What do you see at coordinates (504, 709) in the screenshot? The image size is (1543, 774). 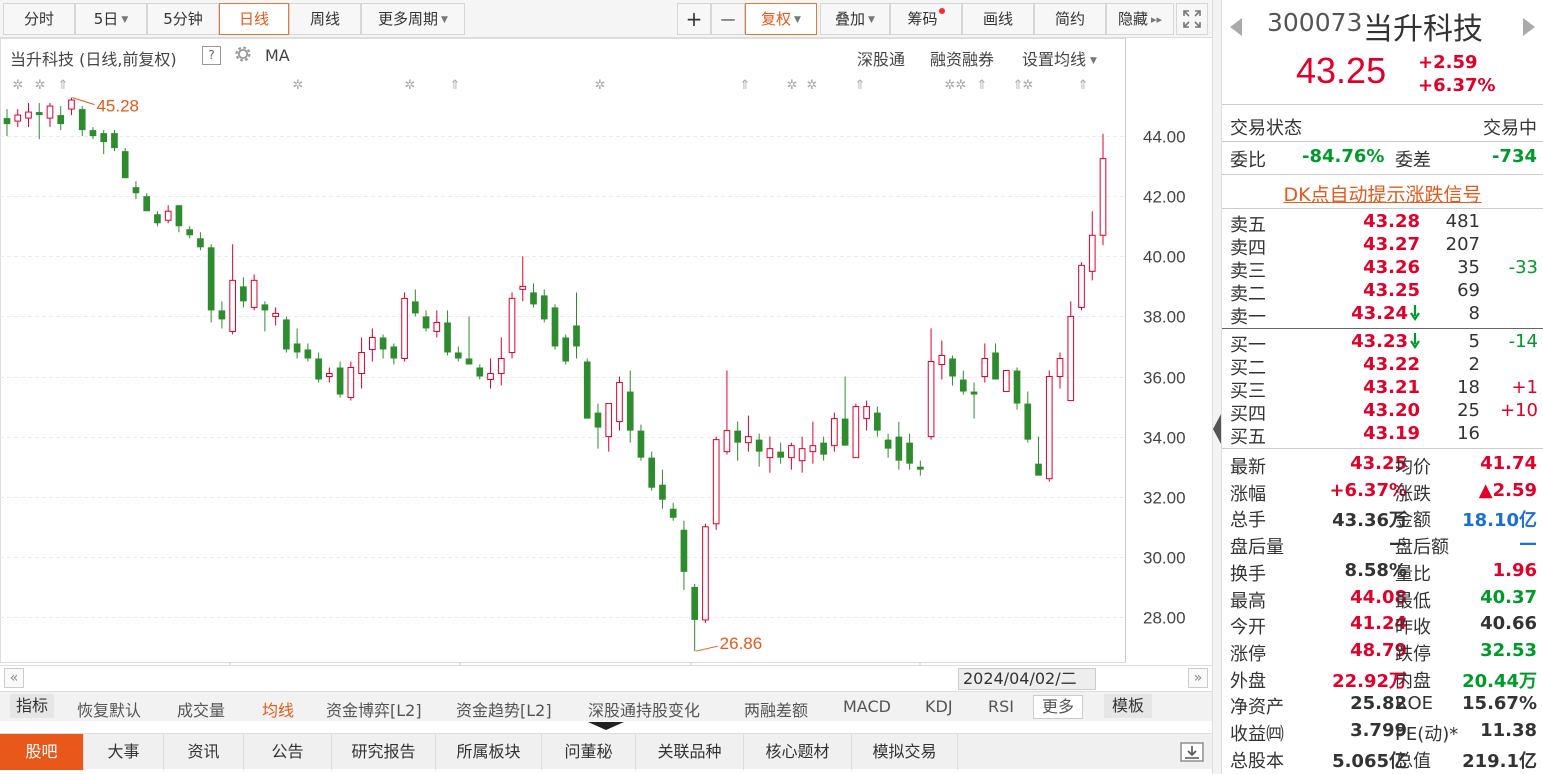 I see `indicator-fund-trend: 资金趋势[L2]` at bounding box center [504, 709].